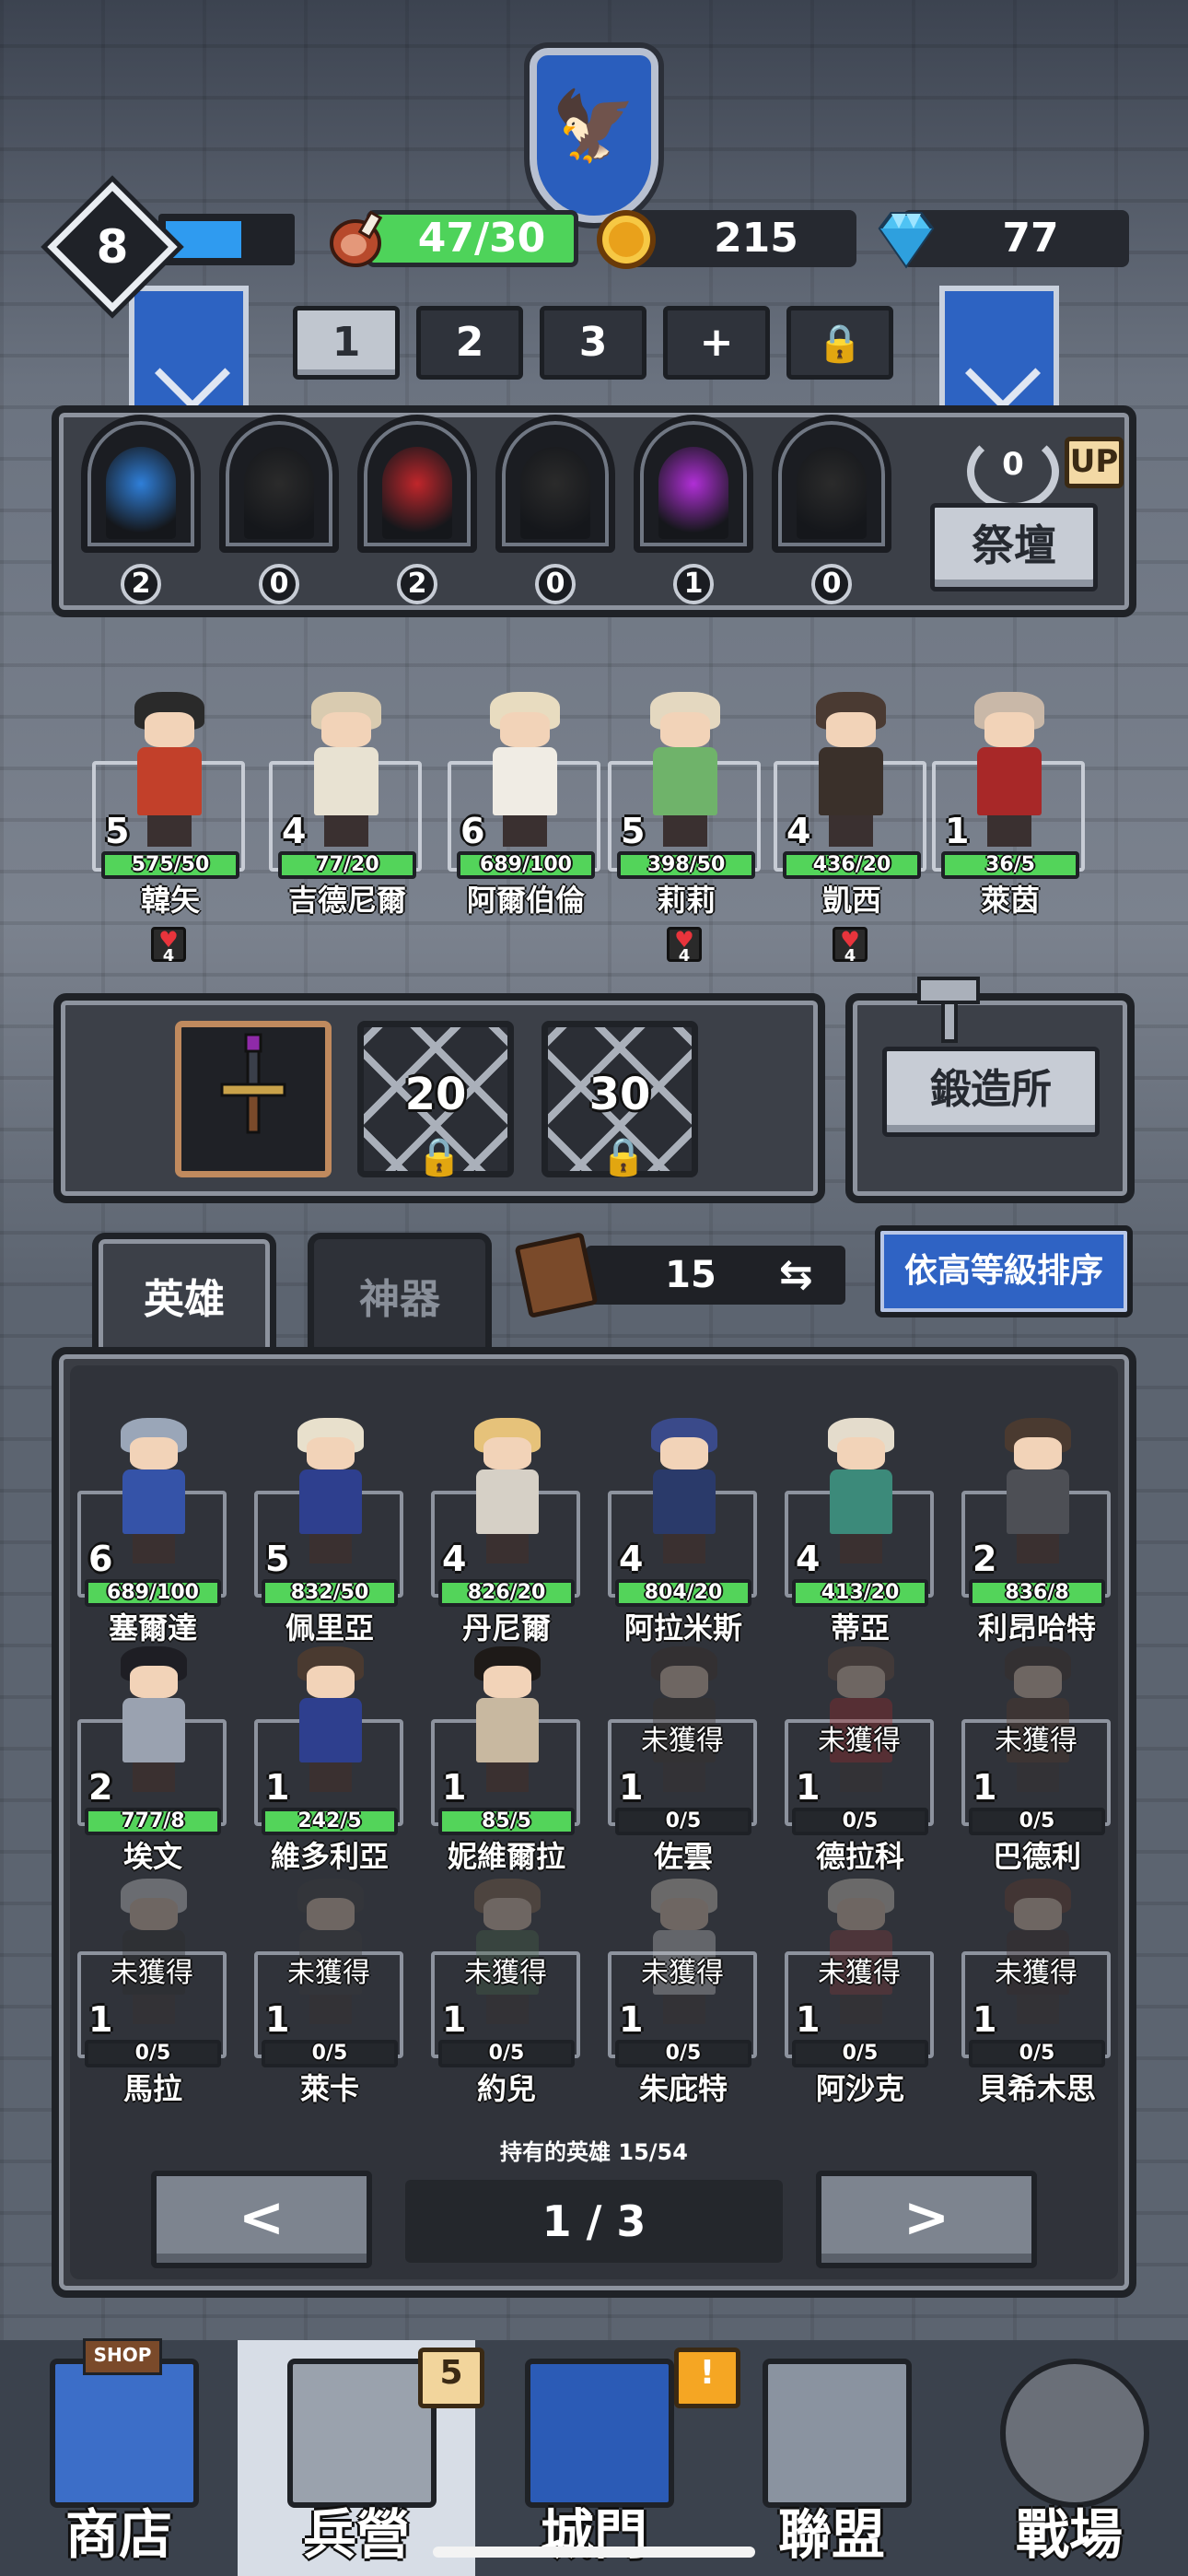 This screenshot has width=1188, height=2576. I want to click on gold-coin-icon, so click(626, 239).